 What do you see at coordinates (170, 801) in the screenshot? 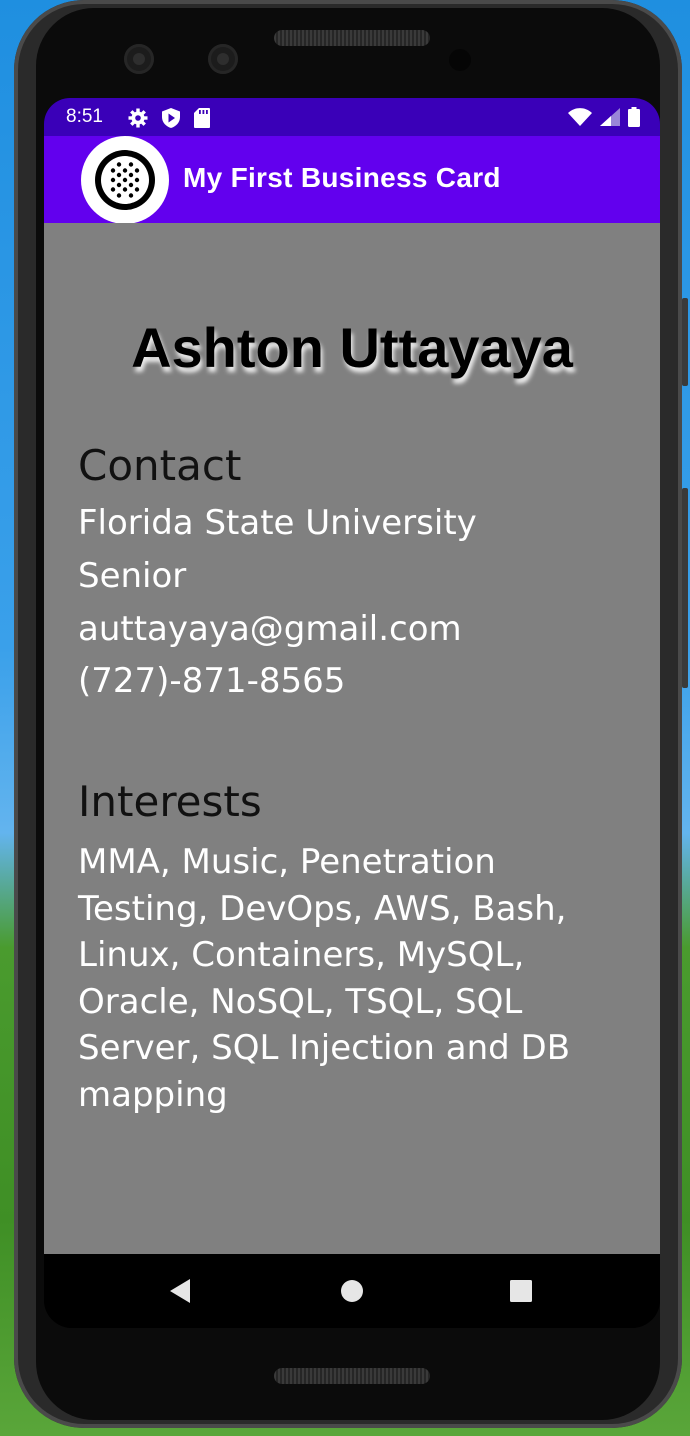
I see `interests-heading: Interests` at bounding box center [170, 801].